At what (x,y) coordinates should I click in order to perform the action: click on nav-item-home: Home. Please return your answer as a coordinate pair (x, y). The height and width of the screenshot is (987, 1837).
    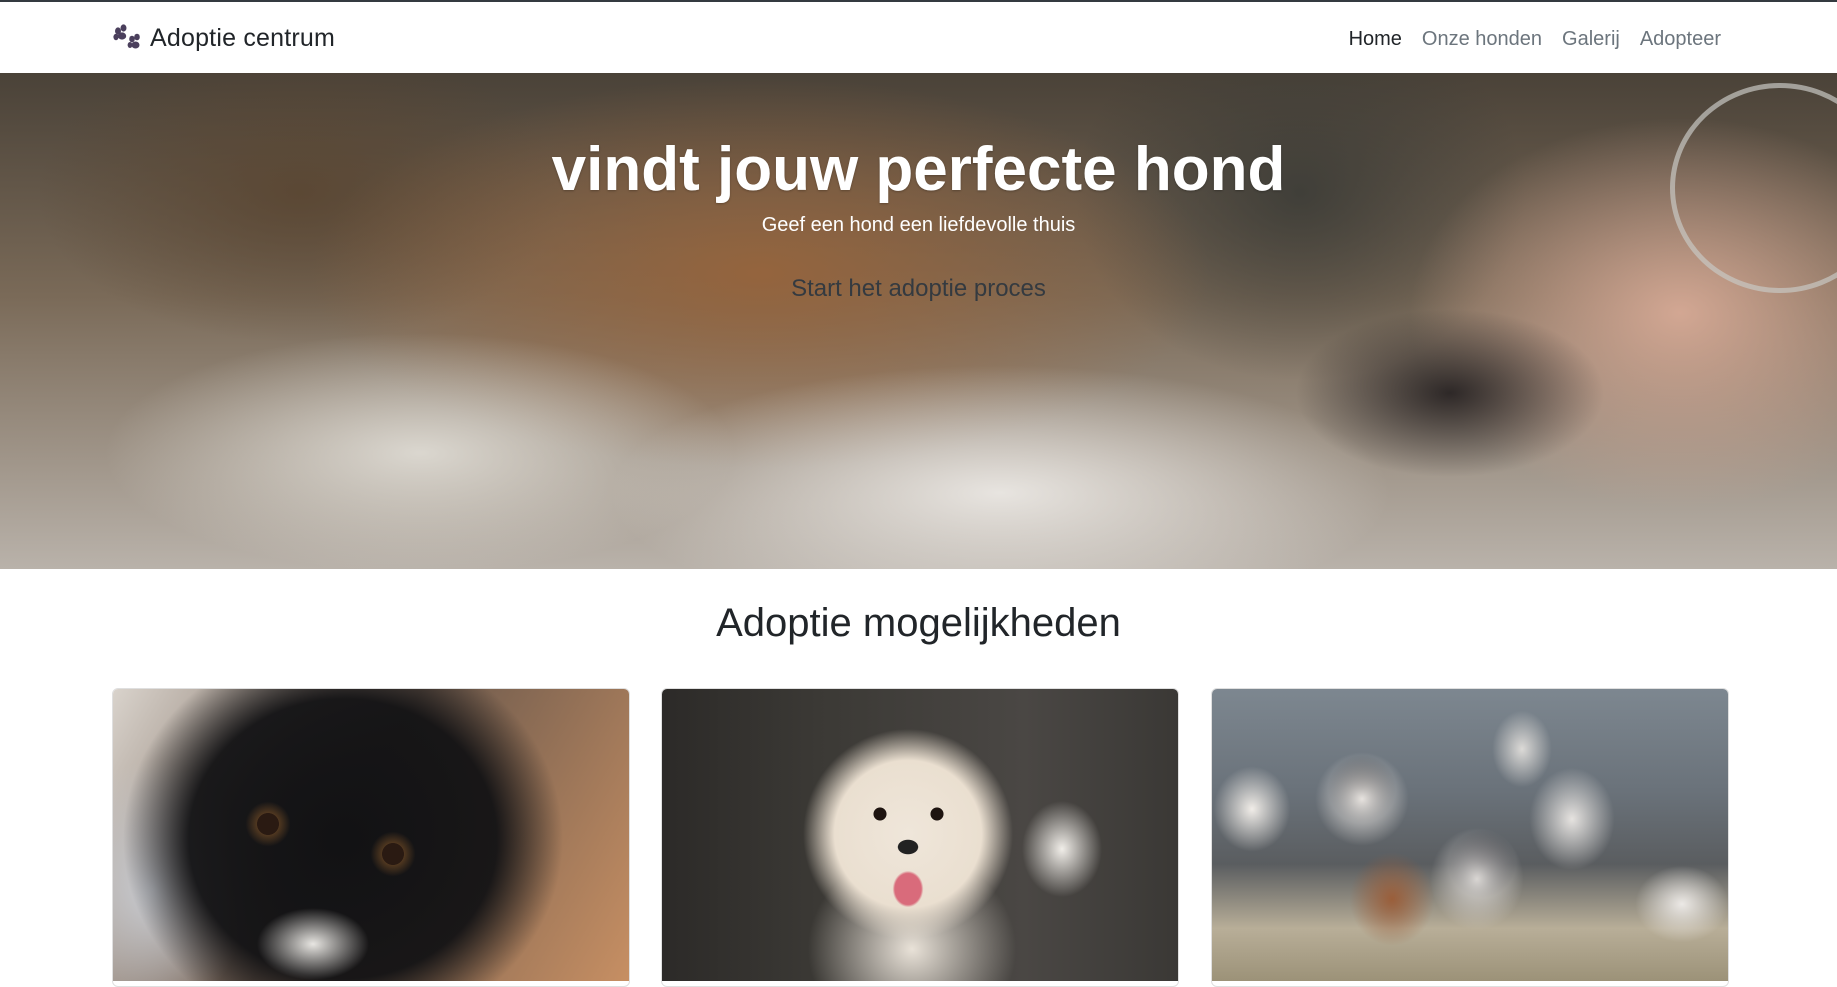
    Looking at the image, I should click on (1375, 39).